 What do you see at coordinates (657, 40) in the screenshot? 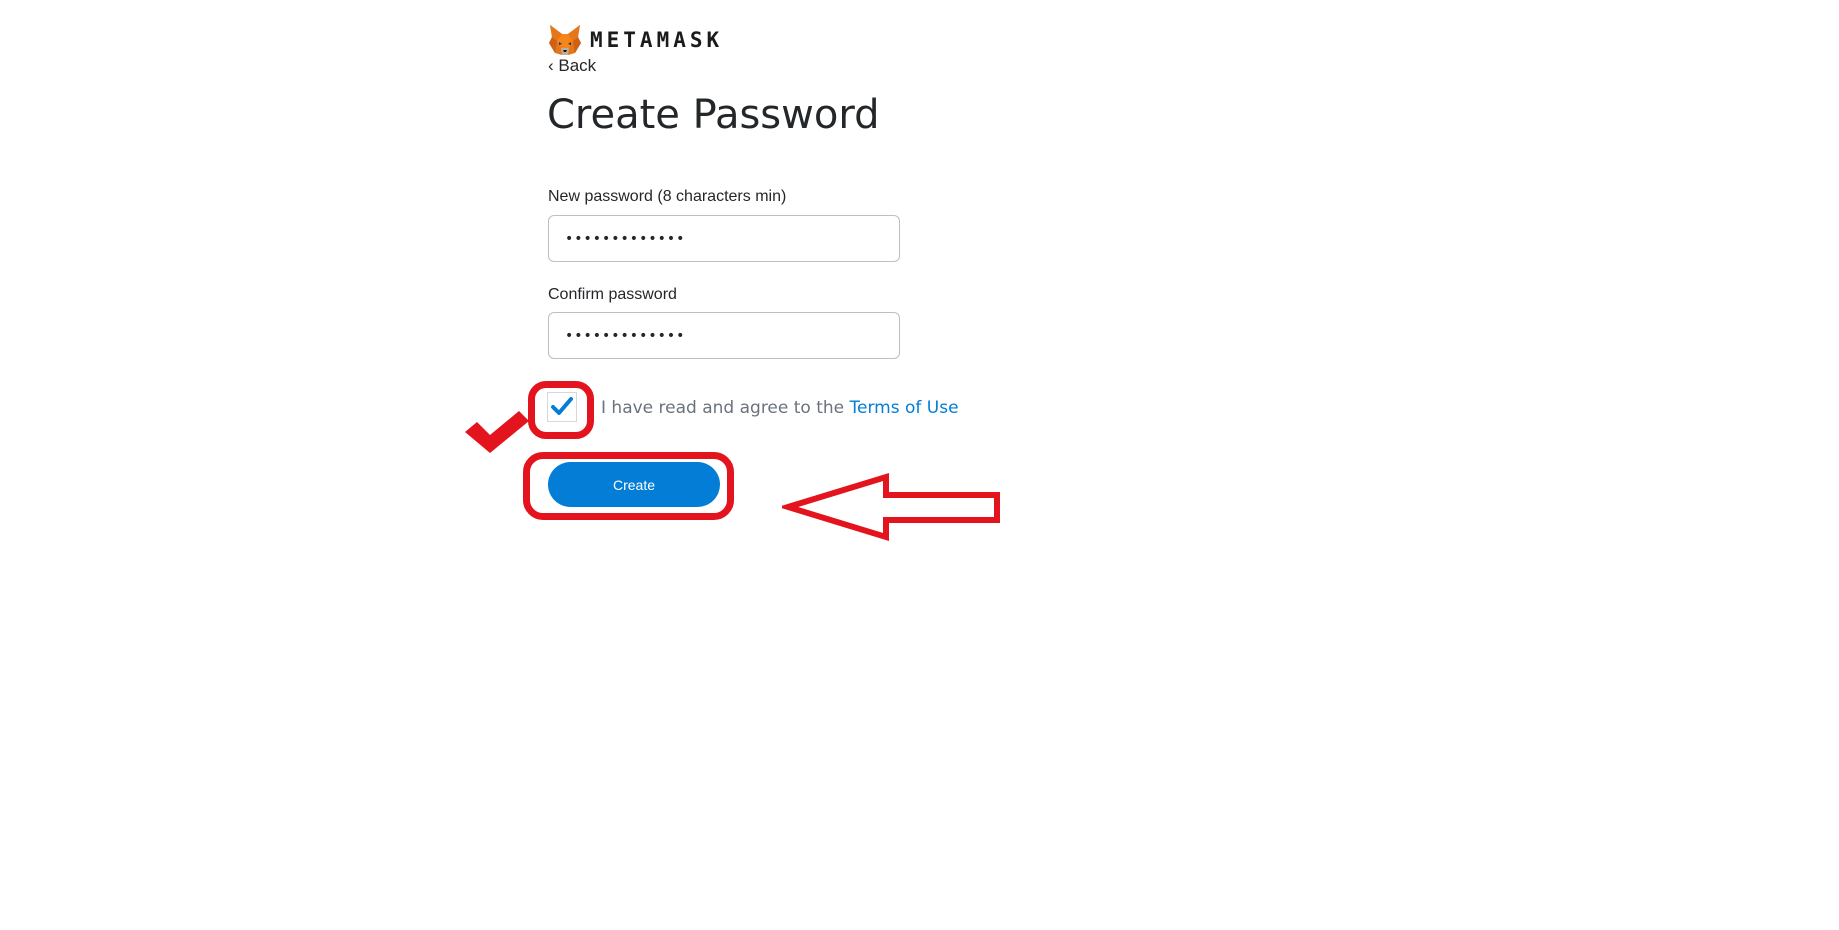
I see `metamask-wordmark: METAMASK` at bounding box center [657, 40].